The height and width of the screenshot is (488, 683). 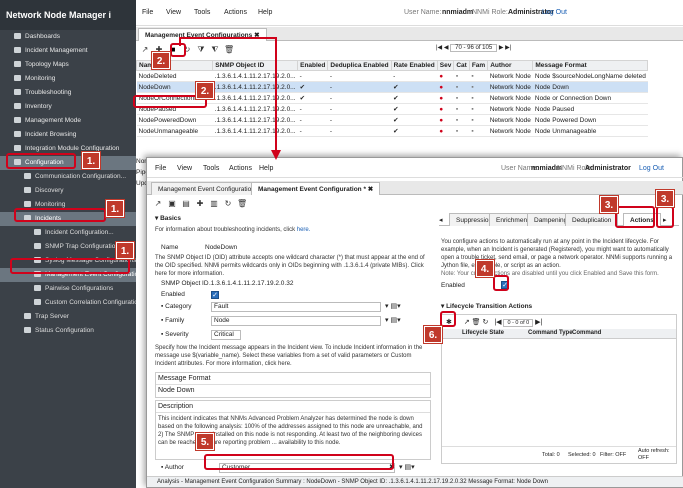 What do you see at coordinates (433, 334) in the screenshot?
I see `callout-6-new-action: 6.` at bounding box center [433, 334].